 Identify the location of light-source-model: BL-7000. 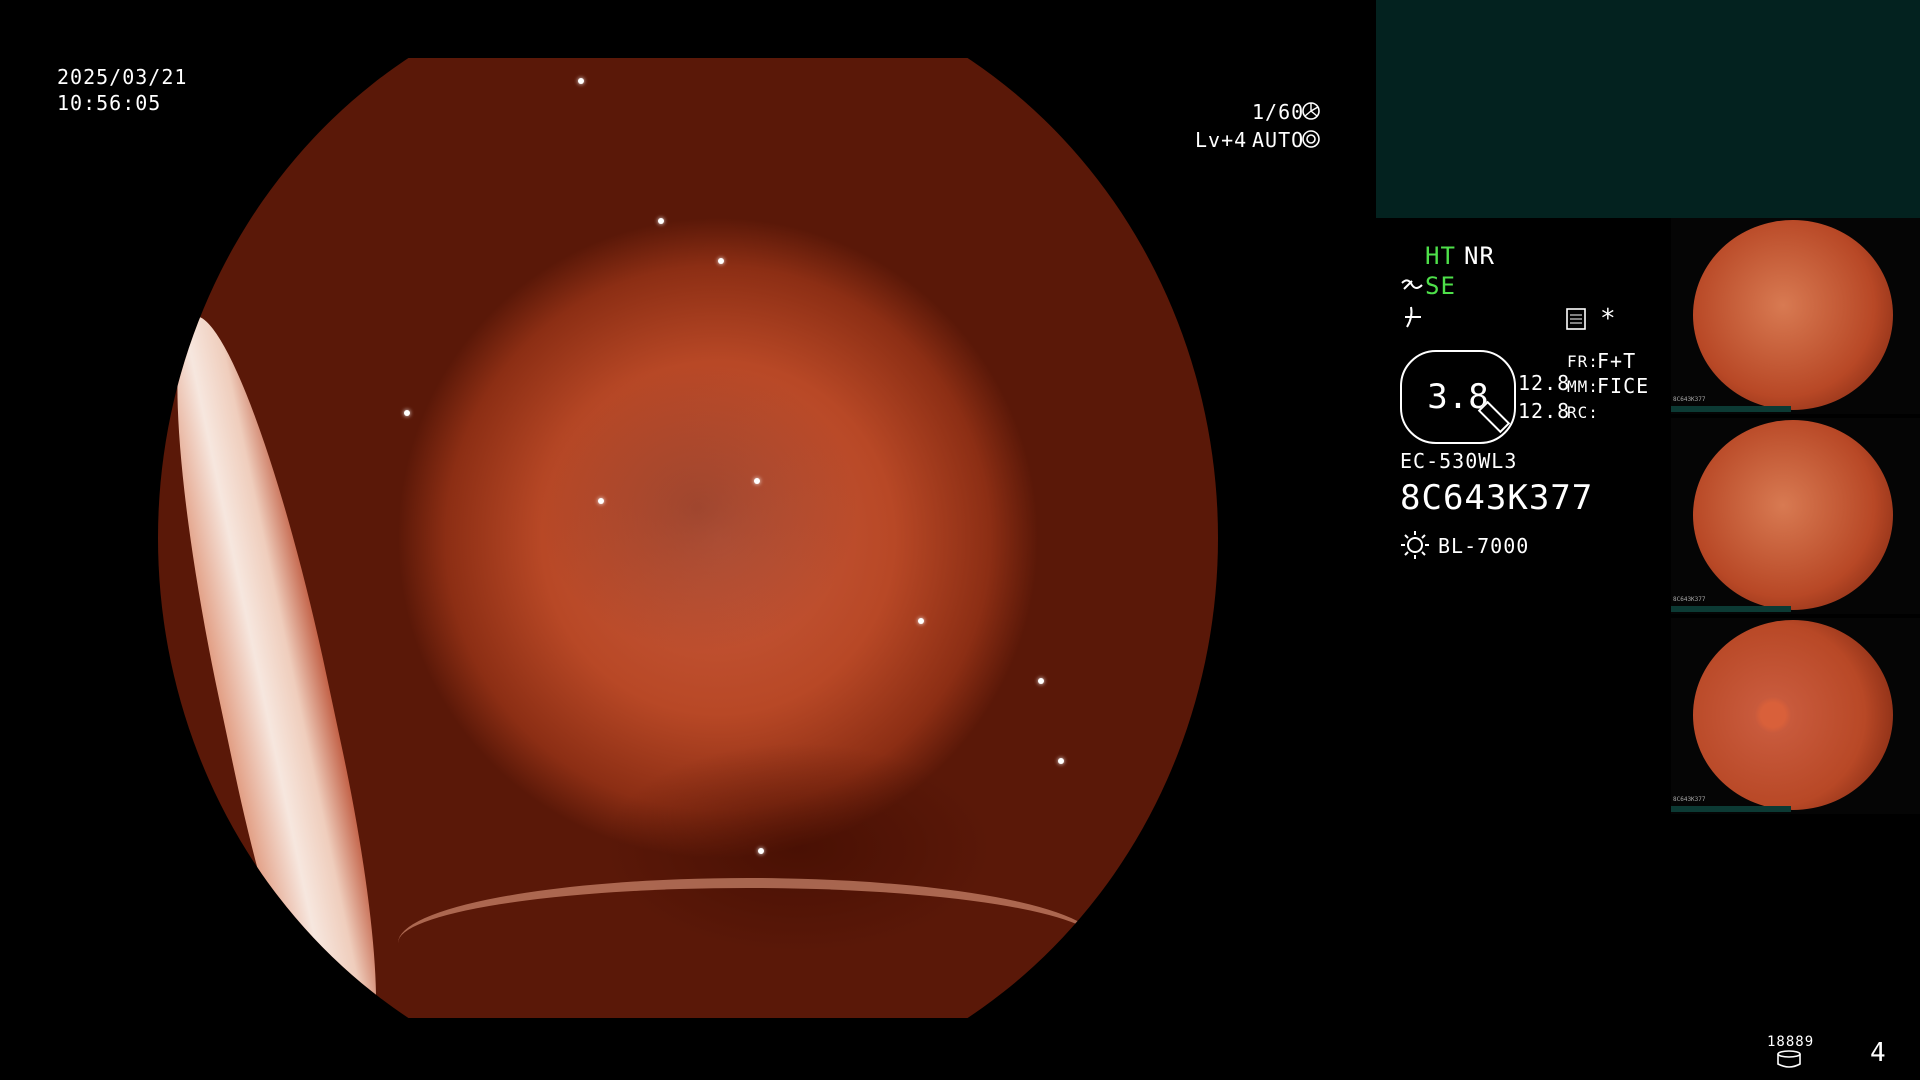
(1484, 546).